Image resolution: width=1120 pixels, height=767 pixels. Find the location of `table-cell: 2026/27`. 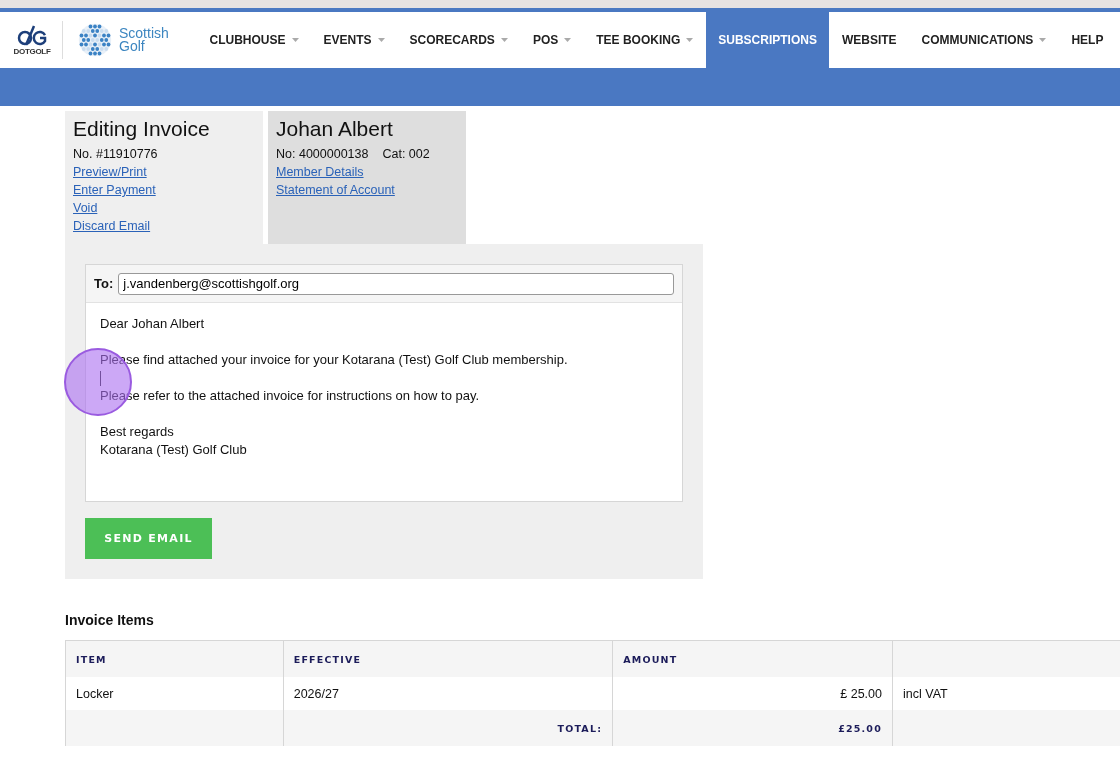

table-cell: 2026/27 is located at coordinates (448, 693).